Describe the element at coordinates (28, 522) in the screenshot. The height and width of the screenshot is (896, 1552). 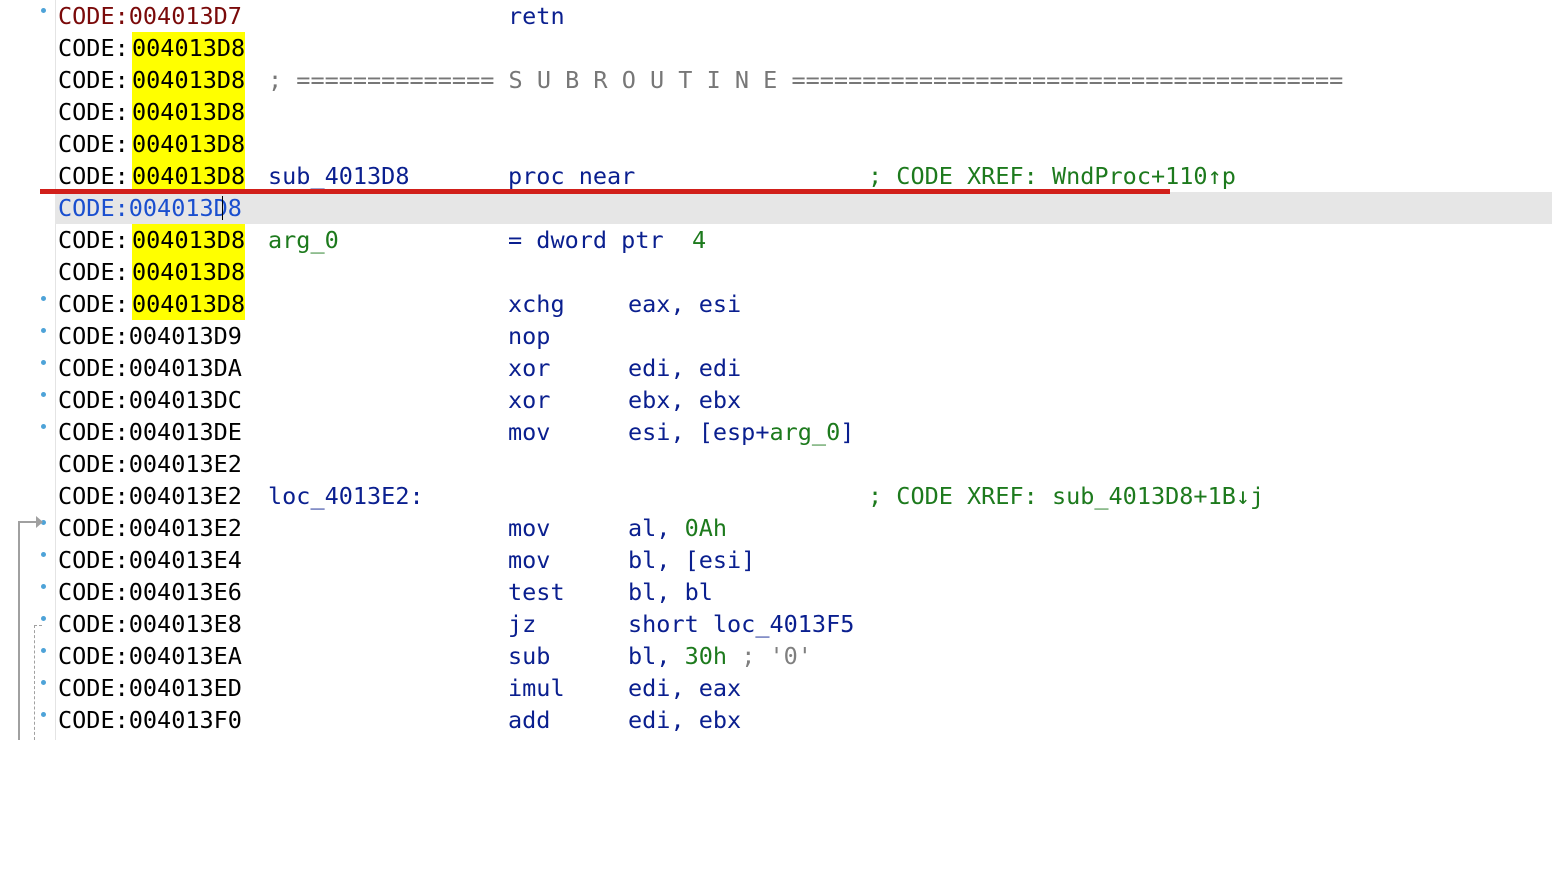
I see `jump-flow-line` at that location.